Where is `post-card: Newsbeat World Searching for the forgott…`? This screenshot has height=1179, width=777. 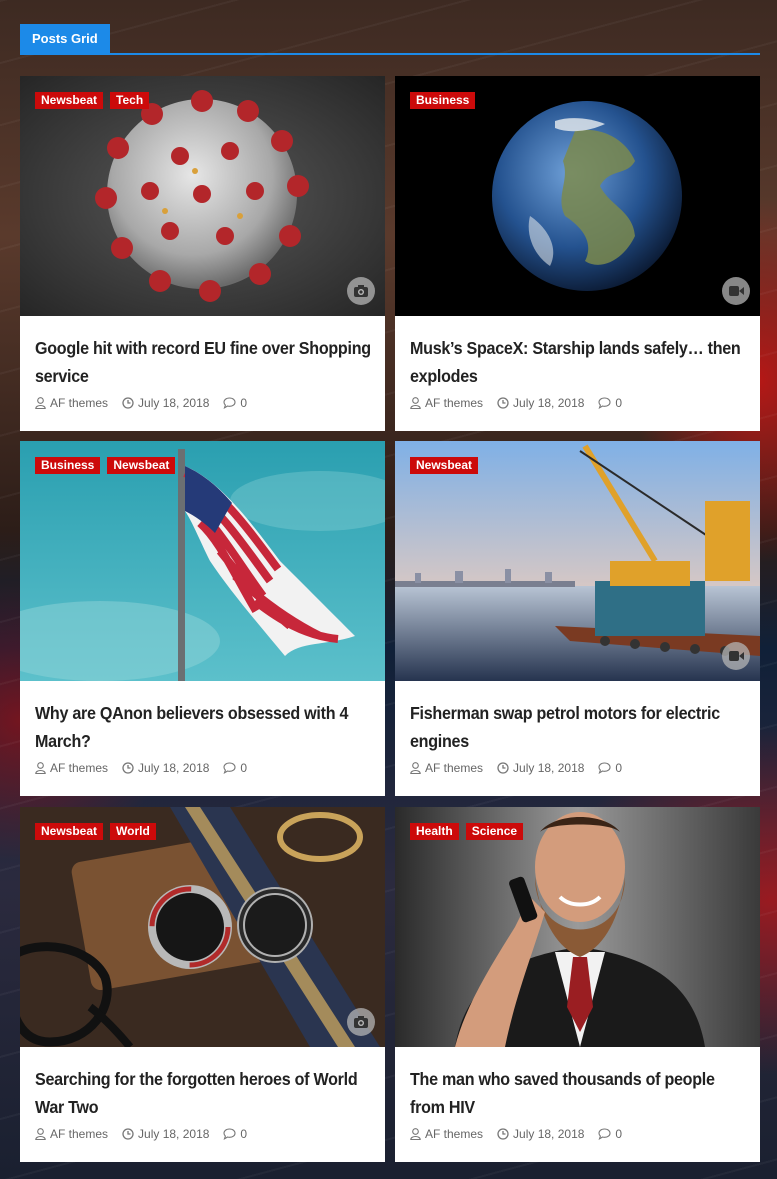 post-card: Newsbeat World Searching for the forgott… is located at coordinates (202, 984).